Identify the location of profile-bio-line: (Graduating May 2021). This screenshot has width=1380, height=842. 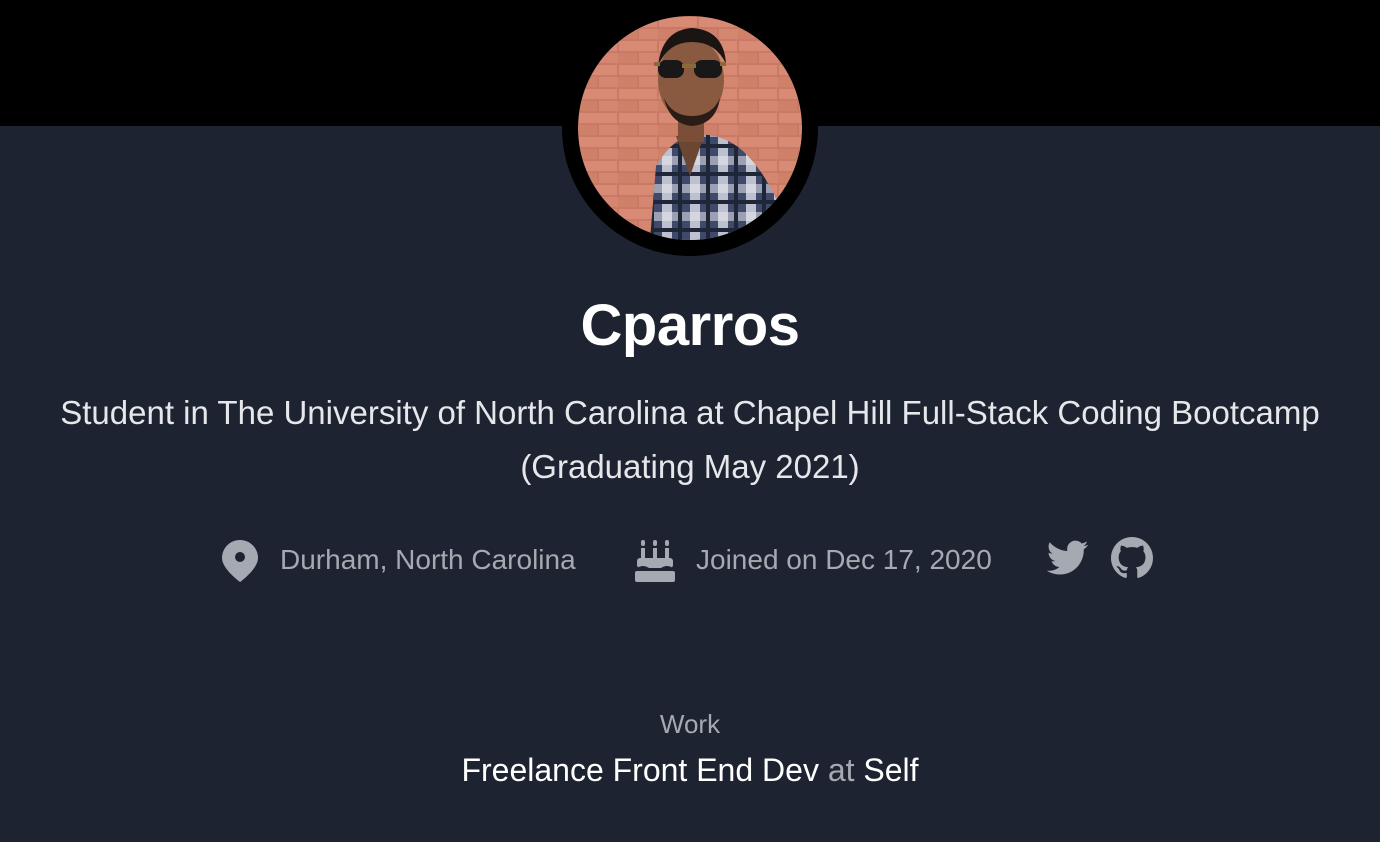
(690, 466).